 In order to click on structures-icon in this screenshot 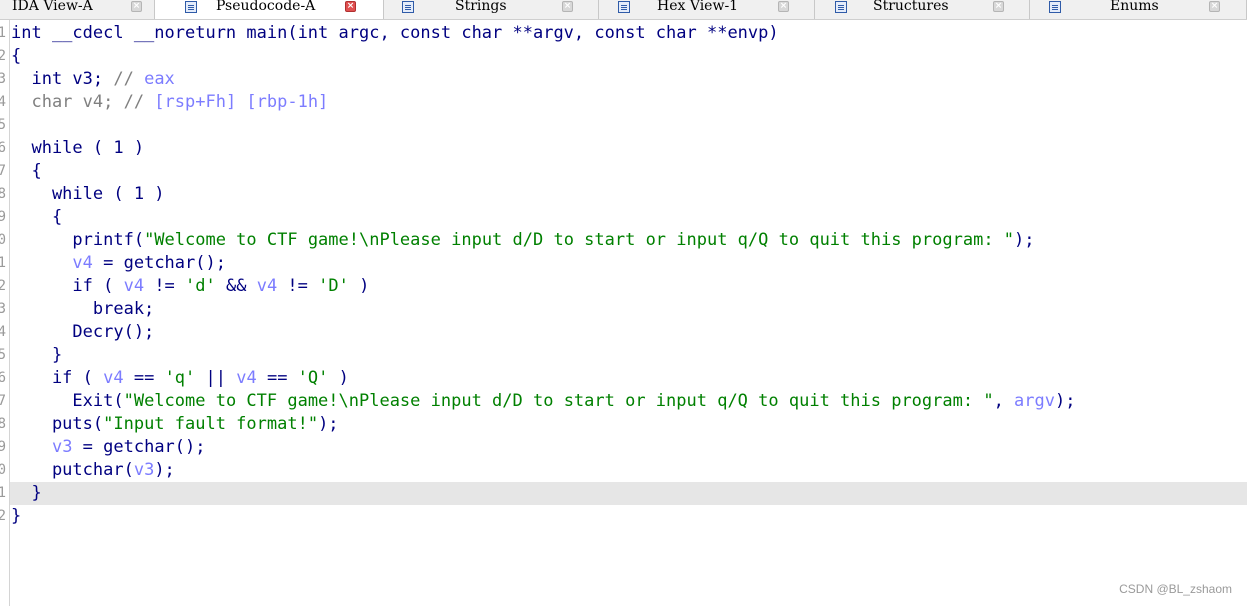, I will do `click(841, 7)`.